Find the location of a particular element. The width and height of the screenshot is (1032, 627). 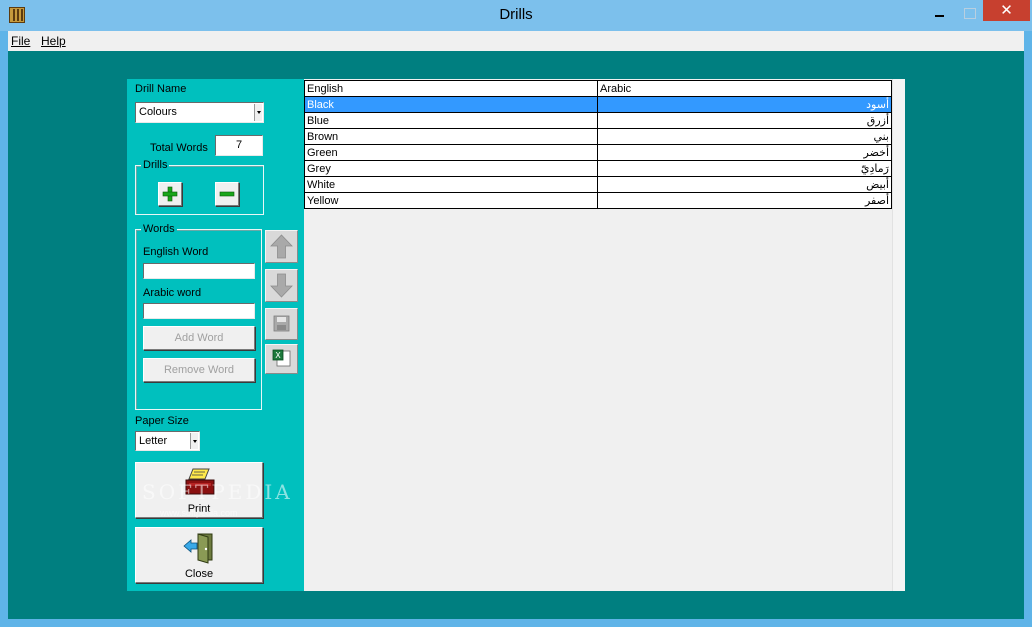

arrow-up-icon is located at coordinates (281, 246).